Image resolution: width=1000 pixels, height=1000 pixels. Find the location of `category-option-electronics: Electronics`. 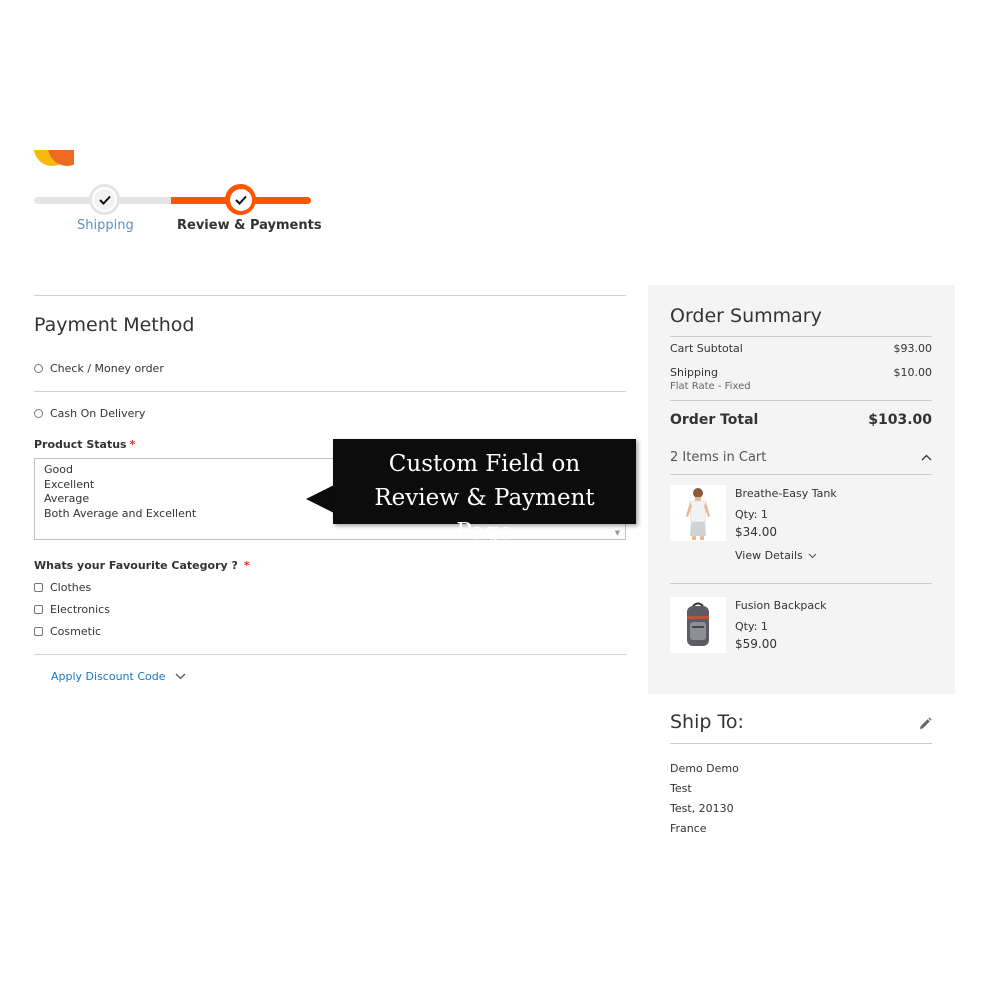

category-option-electronics: Electronics is located at coordinates (72, 609).